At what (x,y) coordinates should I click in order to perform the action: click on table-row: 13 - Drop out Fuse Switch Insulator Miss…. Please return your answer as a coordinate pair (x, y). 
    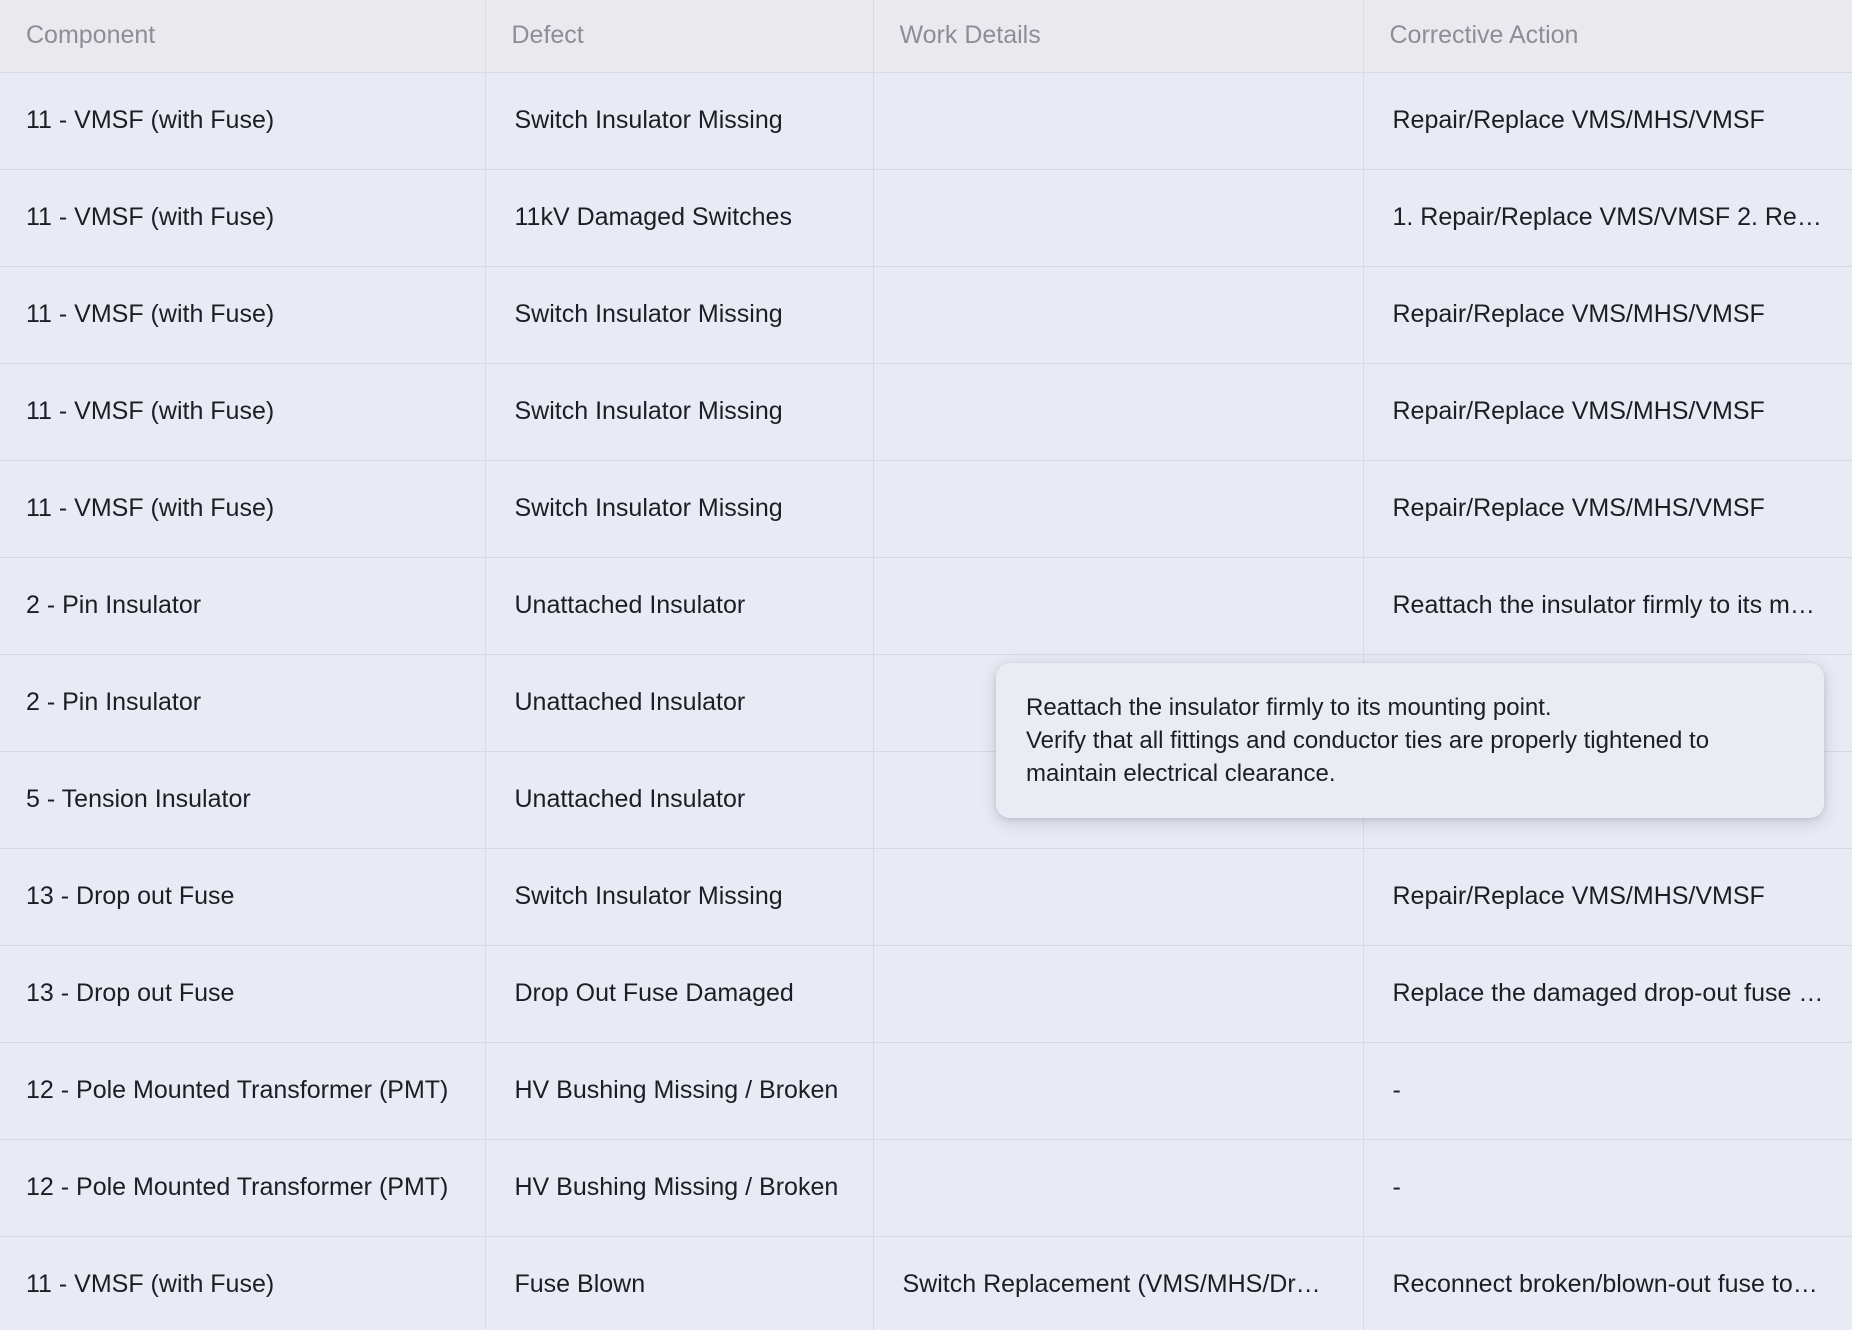
    Looking at the image, I should click on (926, 897).